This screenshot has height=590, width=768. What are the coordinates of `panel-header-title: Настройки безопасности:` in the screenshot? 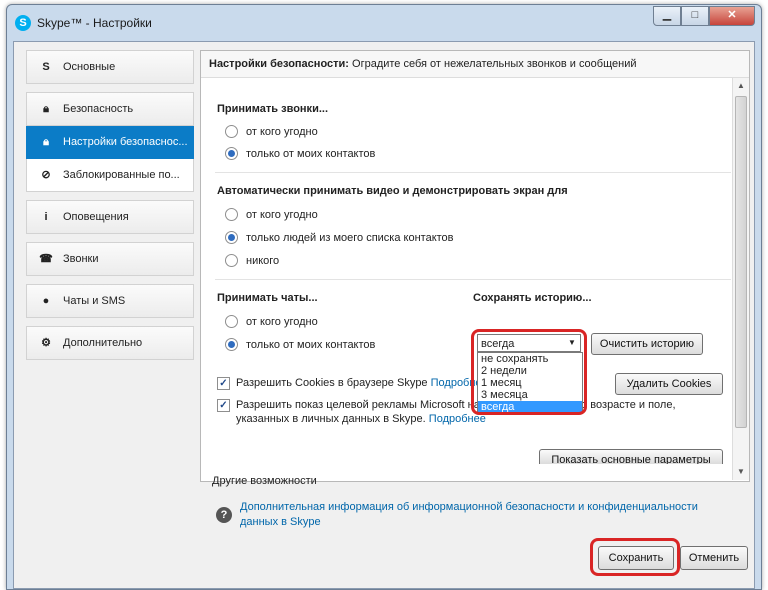 It's located at (279, 64).